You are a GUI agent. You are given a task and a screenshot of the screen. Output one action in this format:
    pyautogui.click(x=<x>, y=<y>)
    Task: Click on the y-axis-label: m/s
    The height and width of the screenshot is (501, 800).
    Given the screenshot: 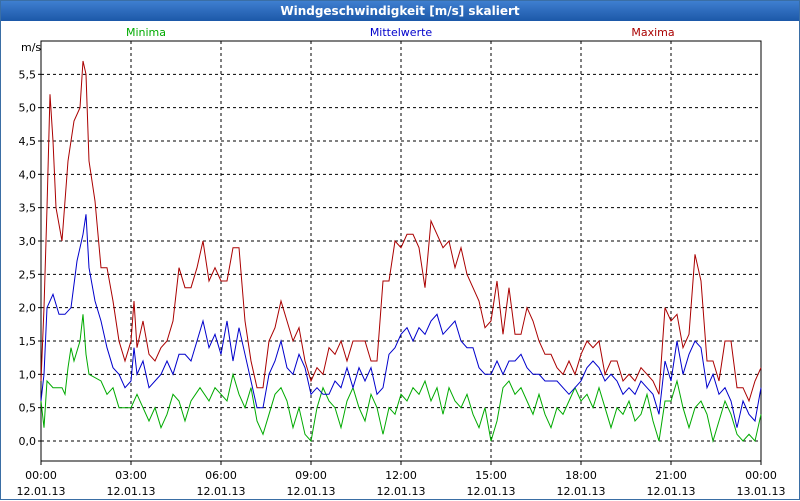 What is the action you would take?
    pyautogui.click(x=31, y=47)
    